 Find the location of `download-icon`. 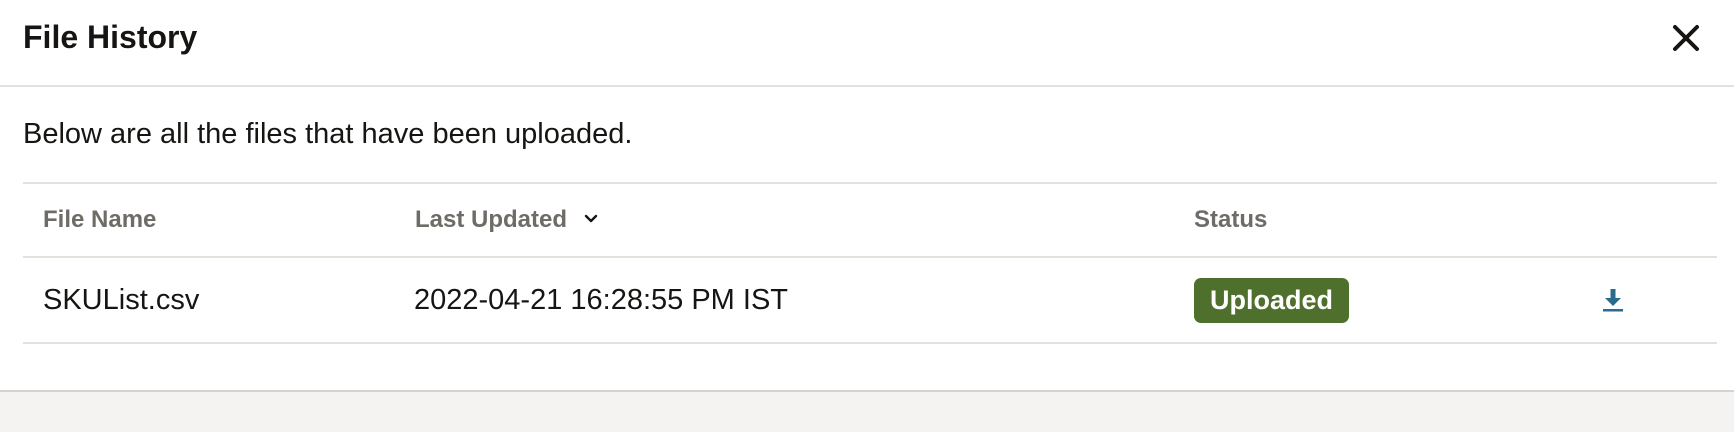

download-icon is located at coordinates (1613, 300).